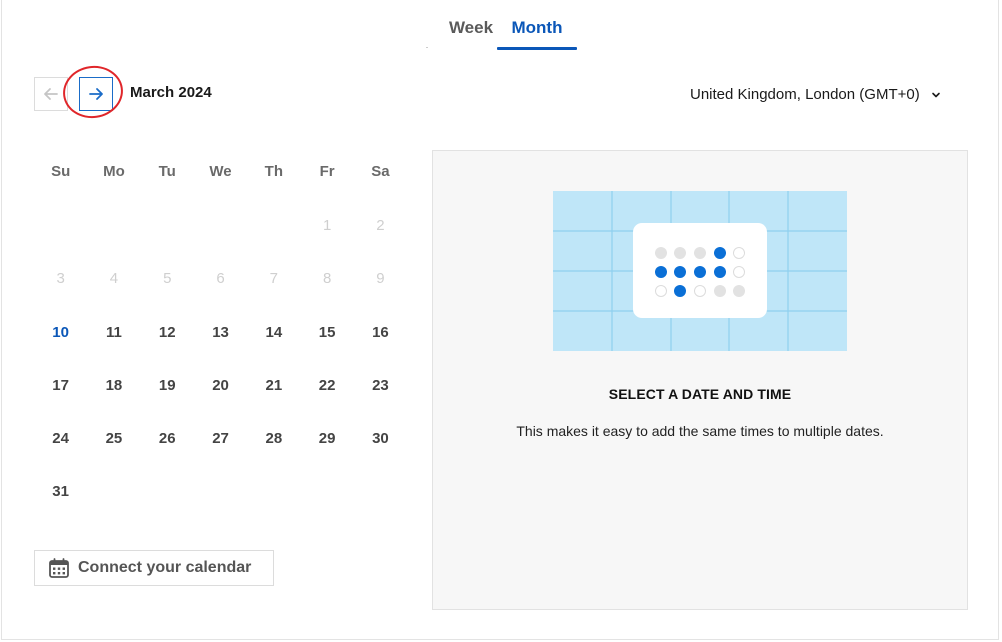 This screenshot has width=1002, height=642. Describe the element at coordinates (326, 385) in the screenshot. I see `calendar-day-22: 22` at that location.